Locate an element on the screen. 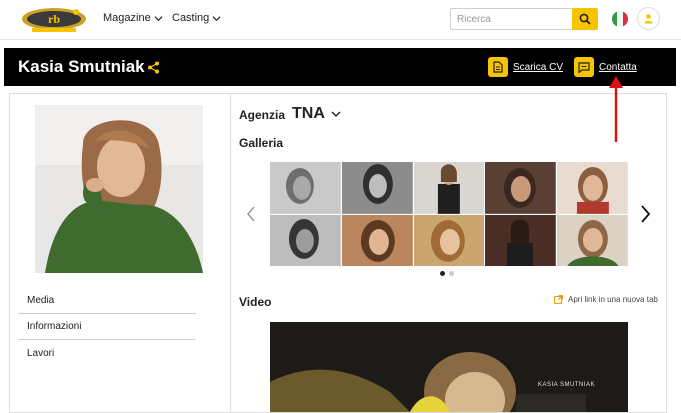  contact-button: Contatta is located at coordinates (605, 67).